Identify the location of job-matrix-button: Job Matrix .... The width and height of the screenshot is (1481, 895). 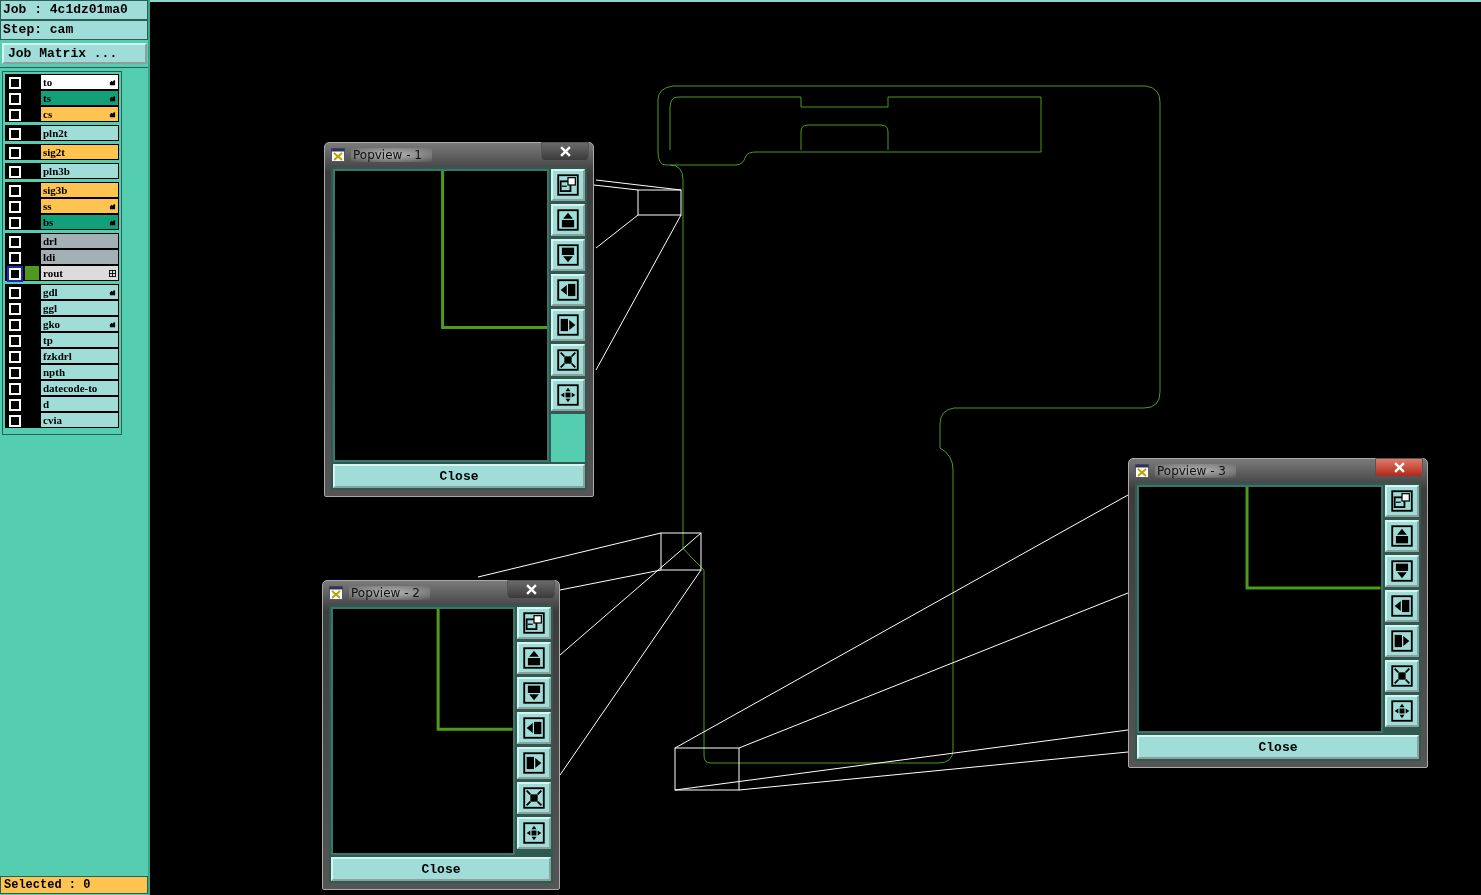
(74, 53).